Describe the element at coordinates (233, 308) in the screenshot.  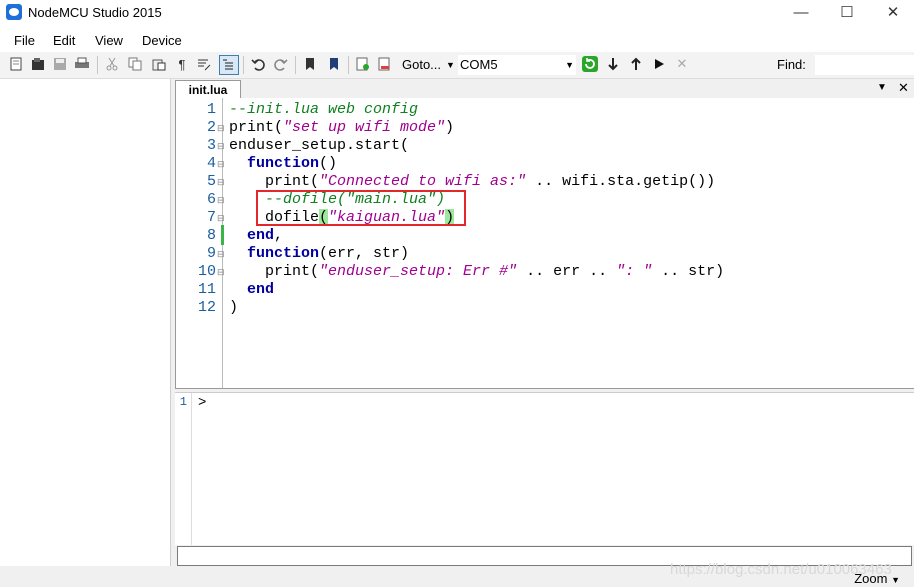
I see `code-line: )` at that location.